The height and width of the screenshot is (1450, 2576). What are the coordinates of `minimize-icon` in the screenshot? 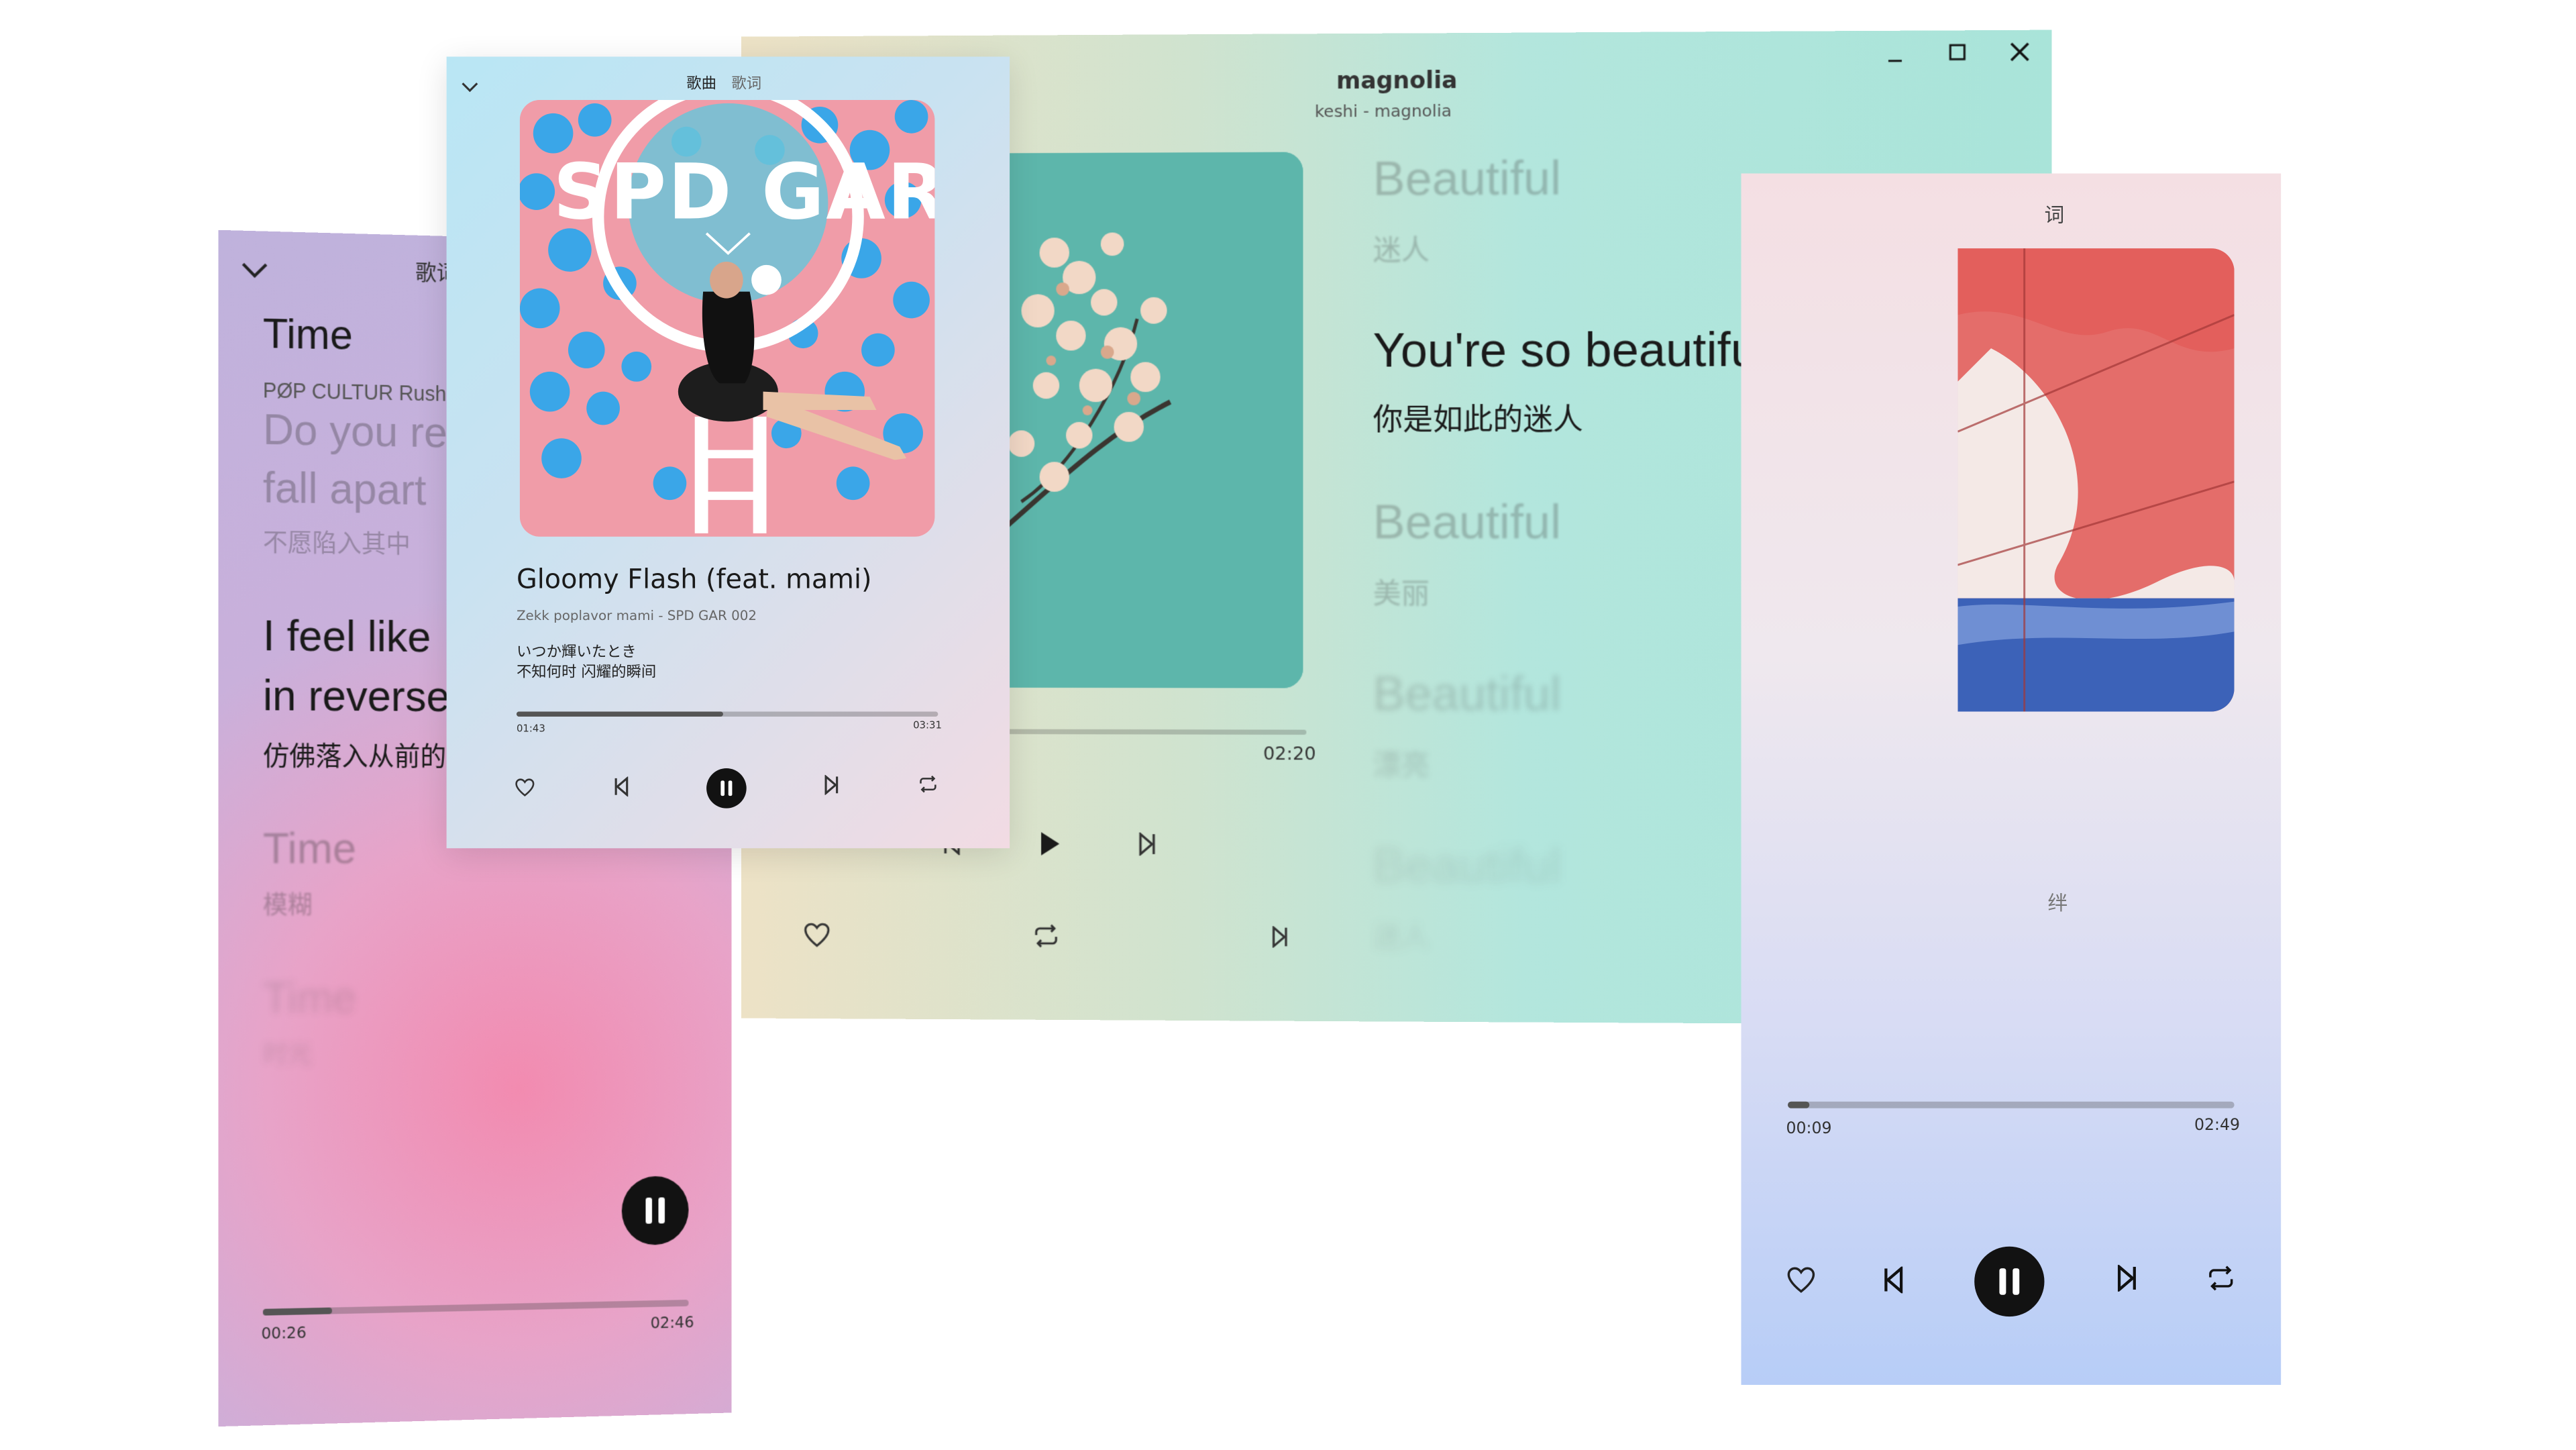 It's located at (1895, 61).